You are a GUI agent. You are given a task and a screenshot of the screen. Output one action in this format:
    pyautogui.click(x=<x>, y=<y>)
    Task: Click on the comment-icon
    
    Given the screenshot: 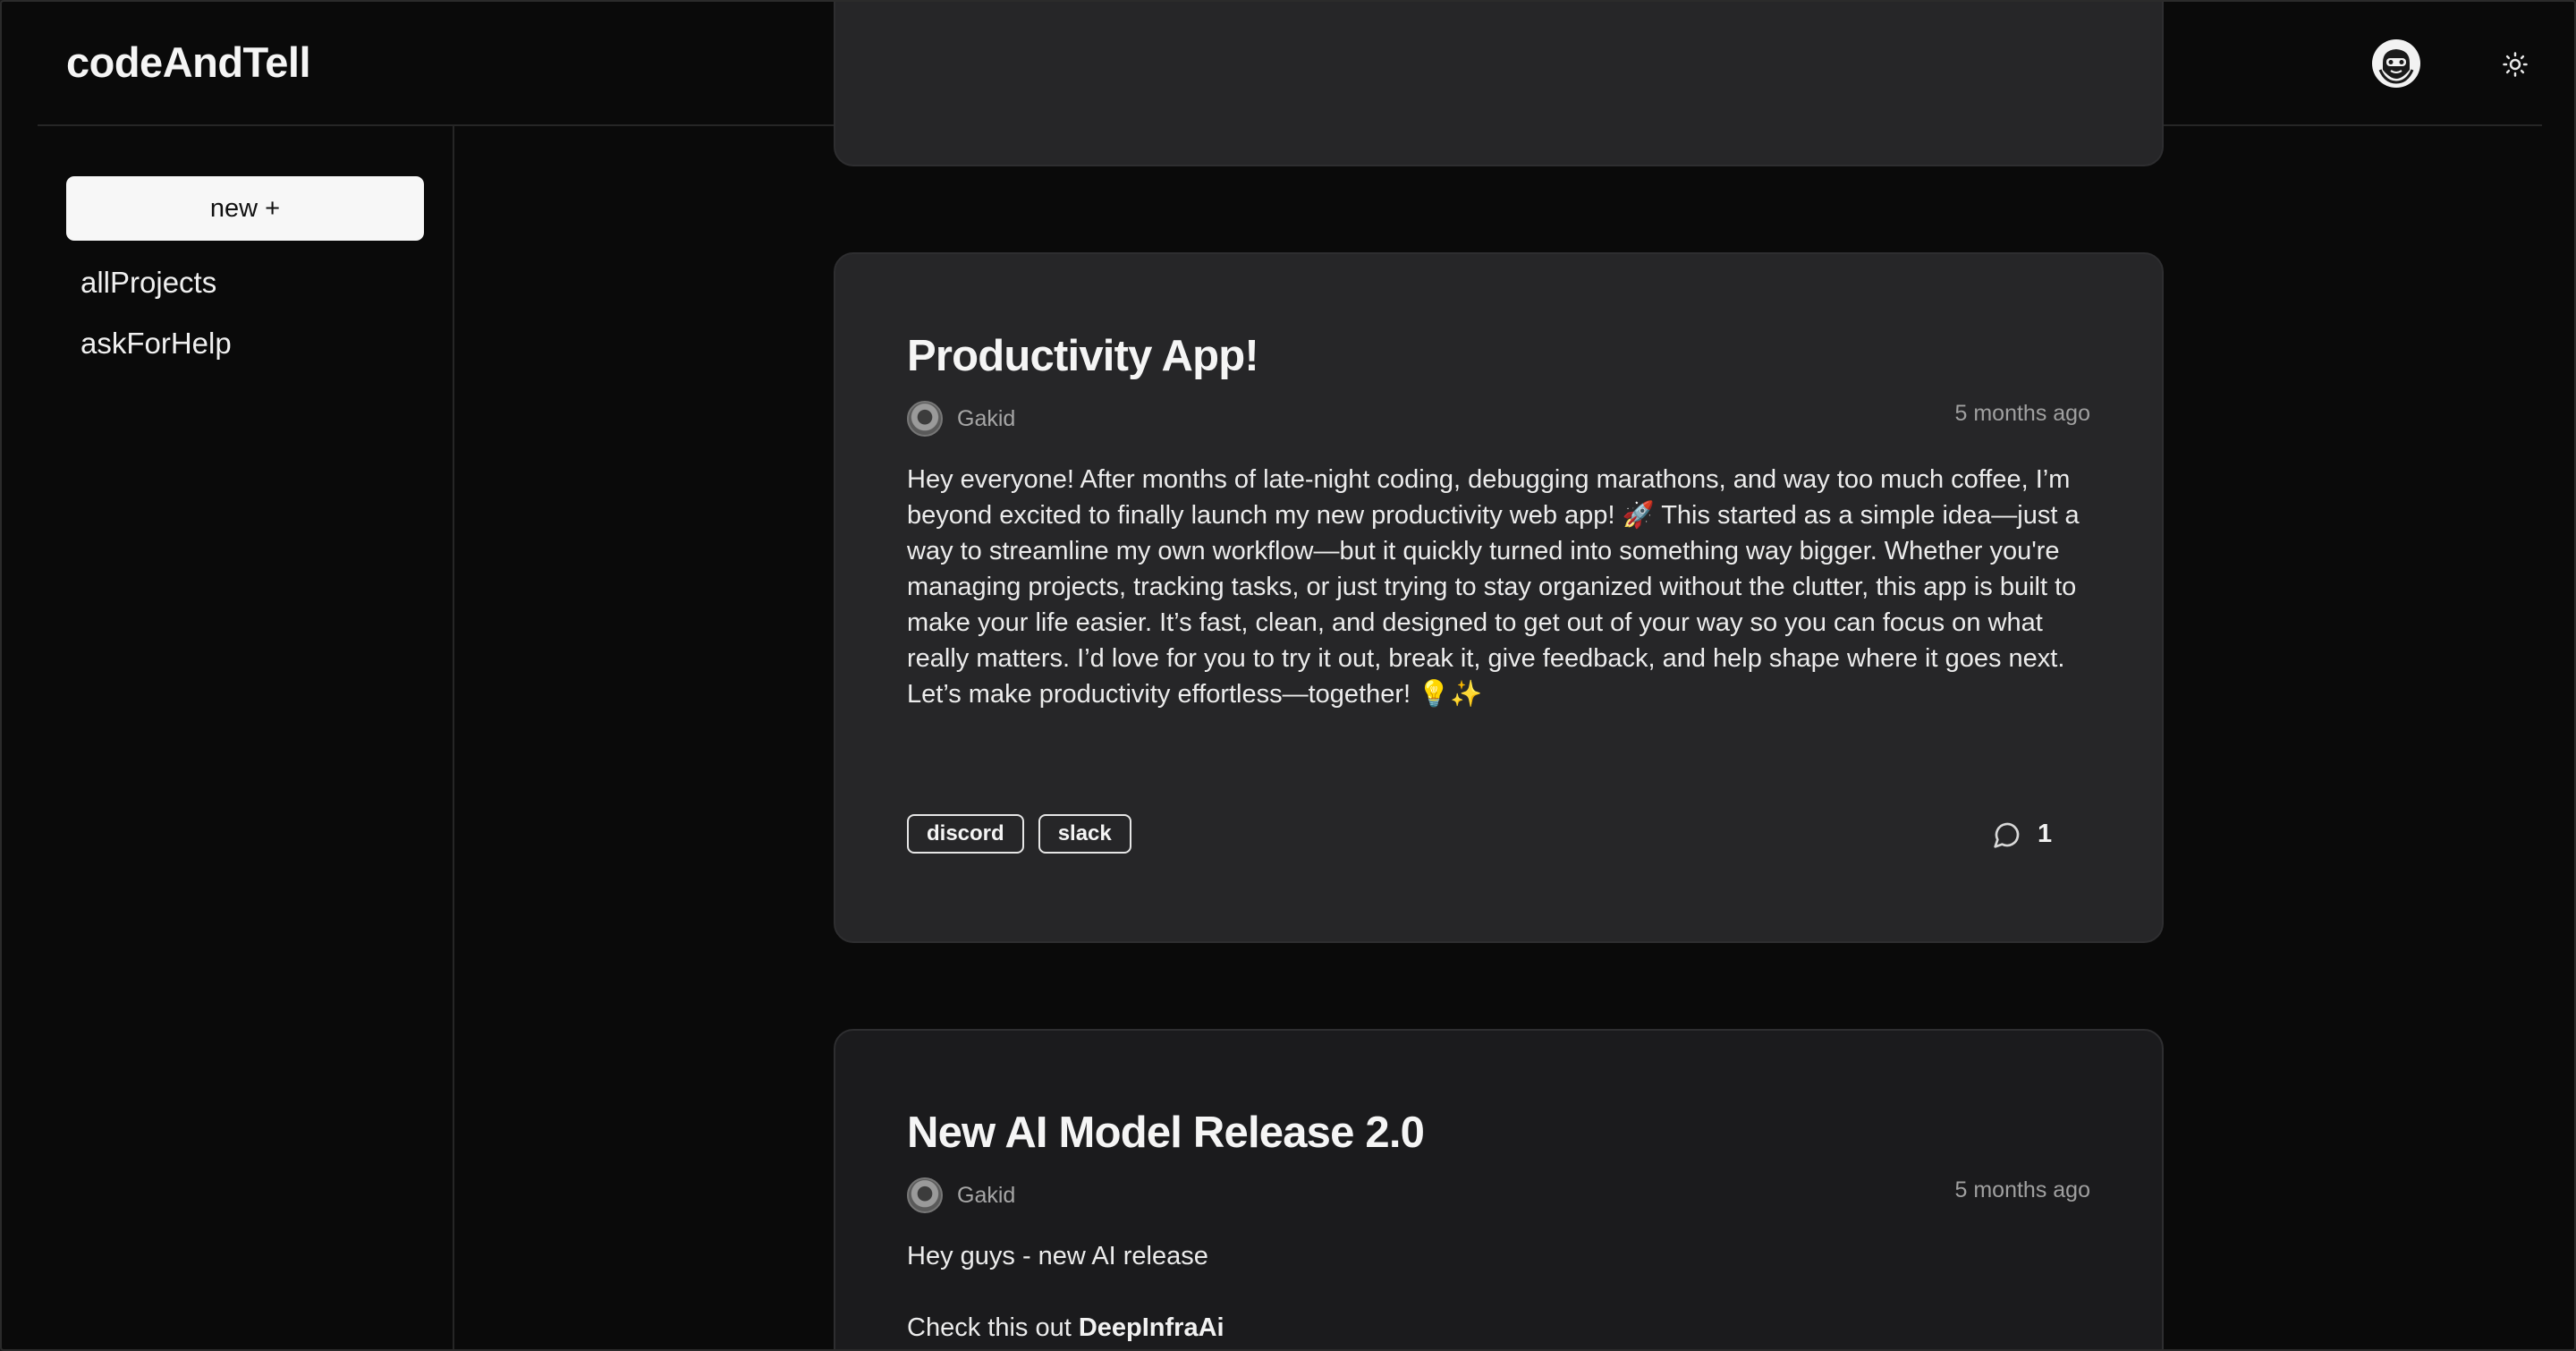 What is the action you would take?
    pyautogui.click(x=2007, y=835)
    